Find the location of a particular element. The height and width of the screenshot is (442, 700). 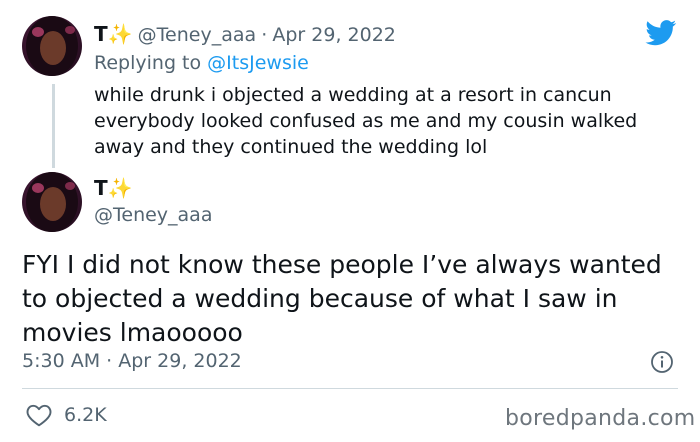

main-display-name: T is located at coordinates (101, 188).